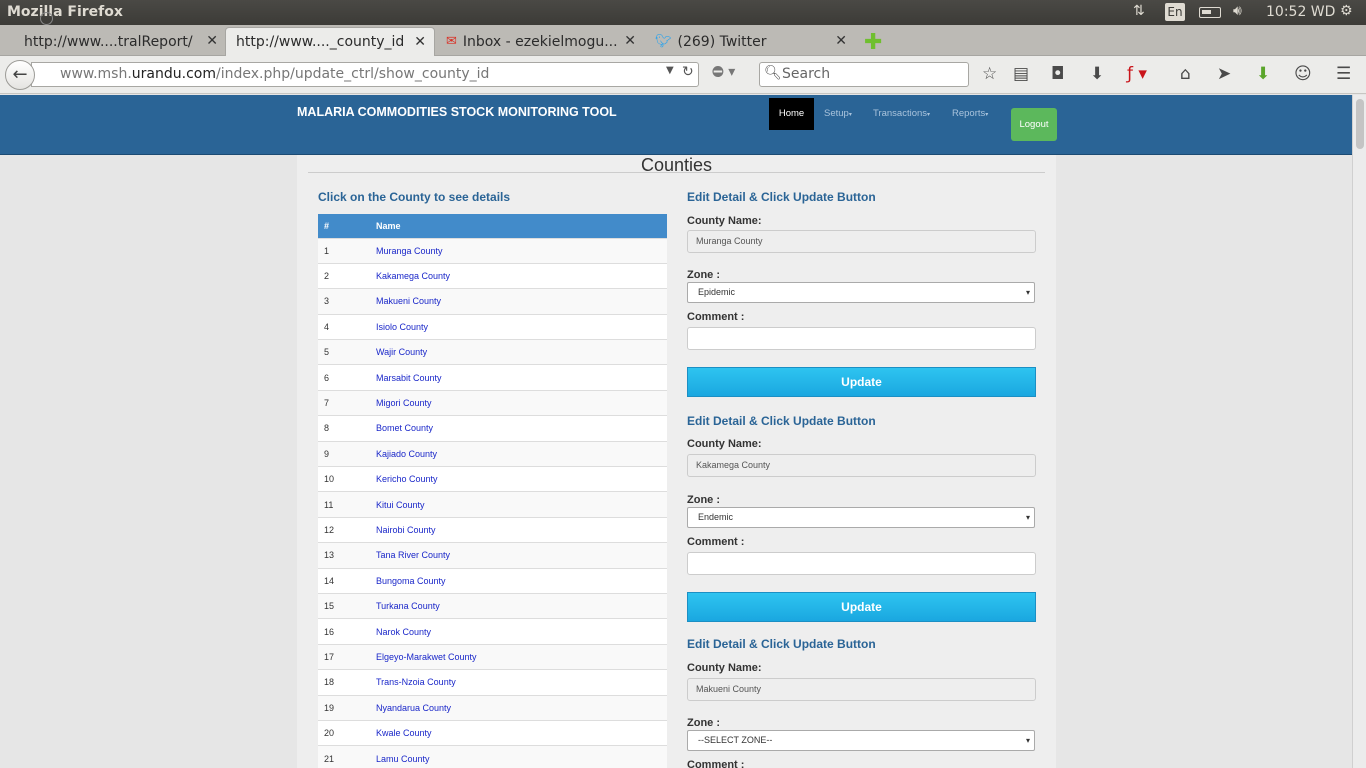 The width and height of the screenshot is (1366, 768). What do you see at coordinates (1237, 11) in the screenshot?
I see `volume-icon: 🔊︎` at bounding box center [1237, 11].